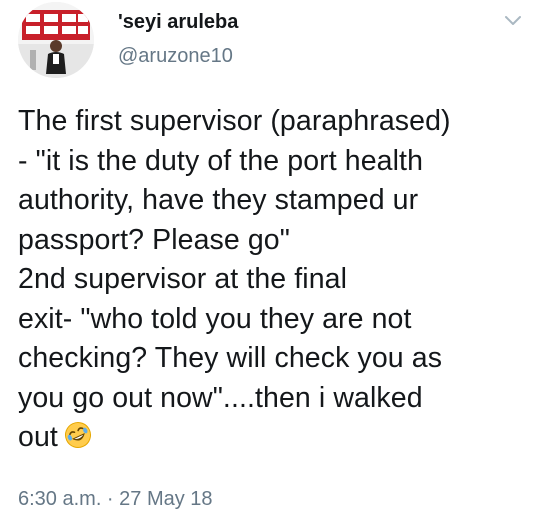 This screenshot has height=529, width=540. I want to click on tweet-line: out, so click(38, 437).